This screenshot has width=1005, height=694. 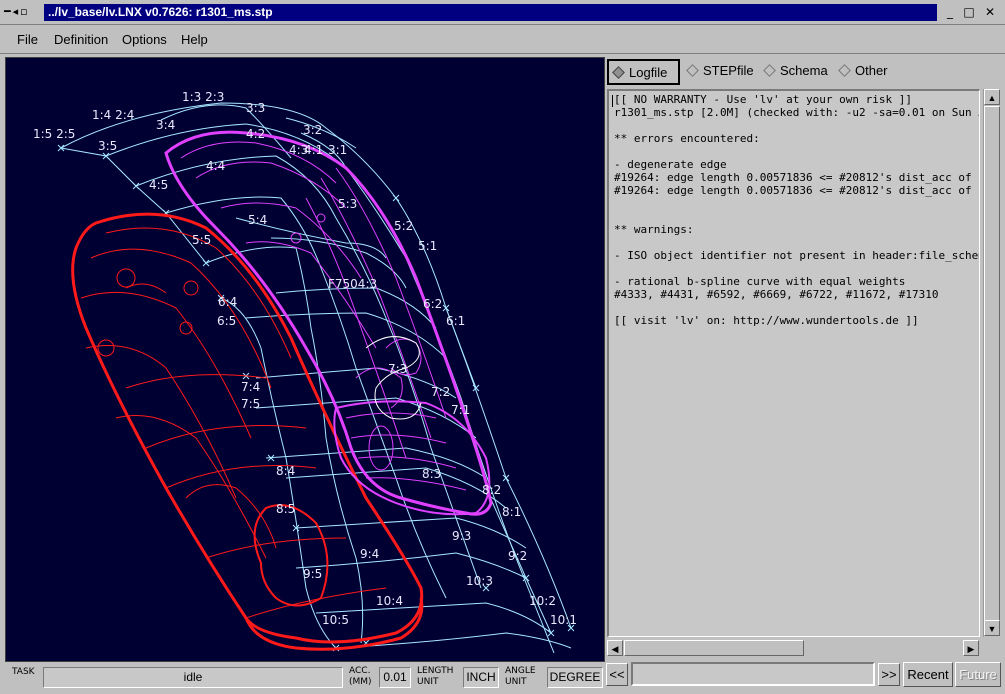 I want to click on accuracy-value: 0.01, so click(x=395, y=677).